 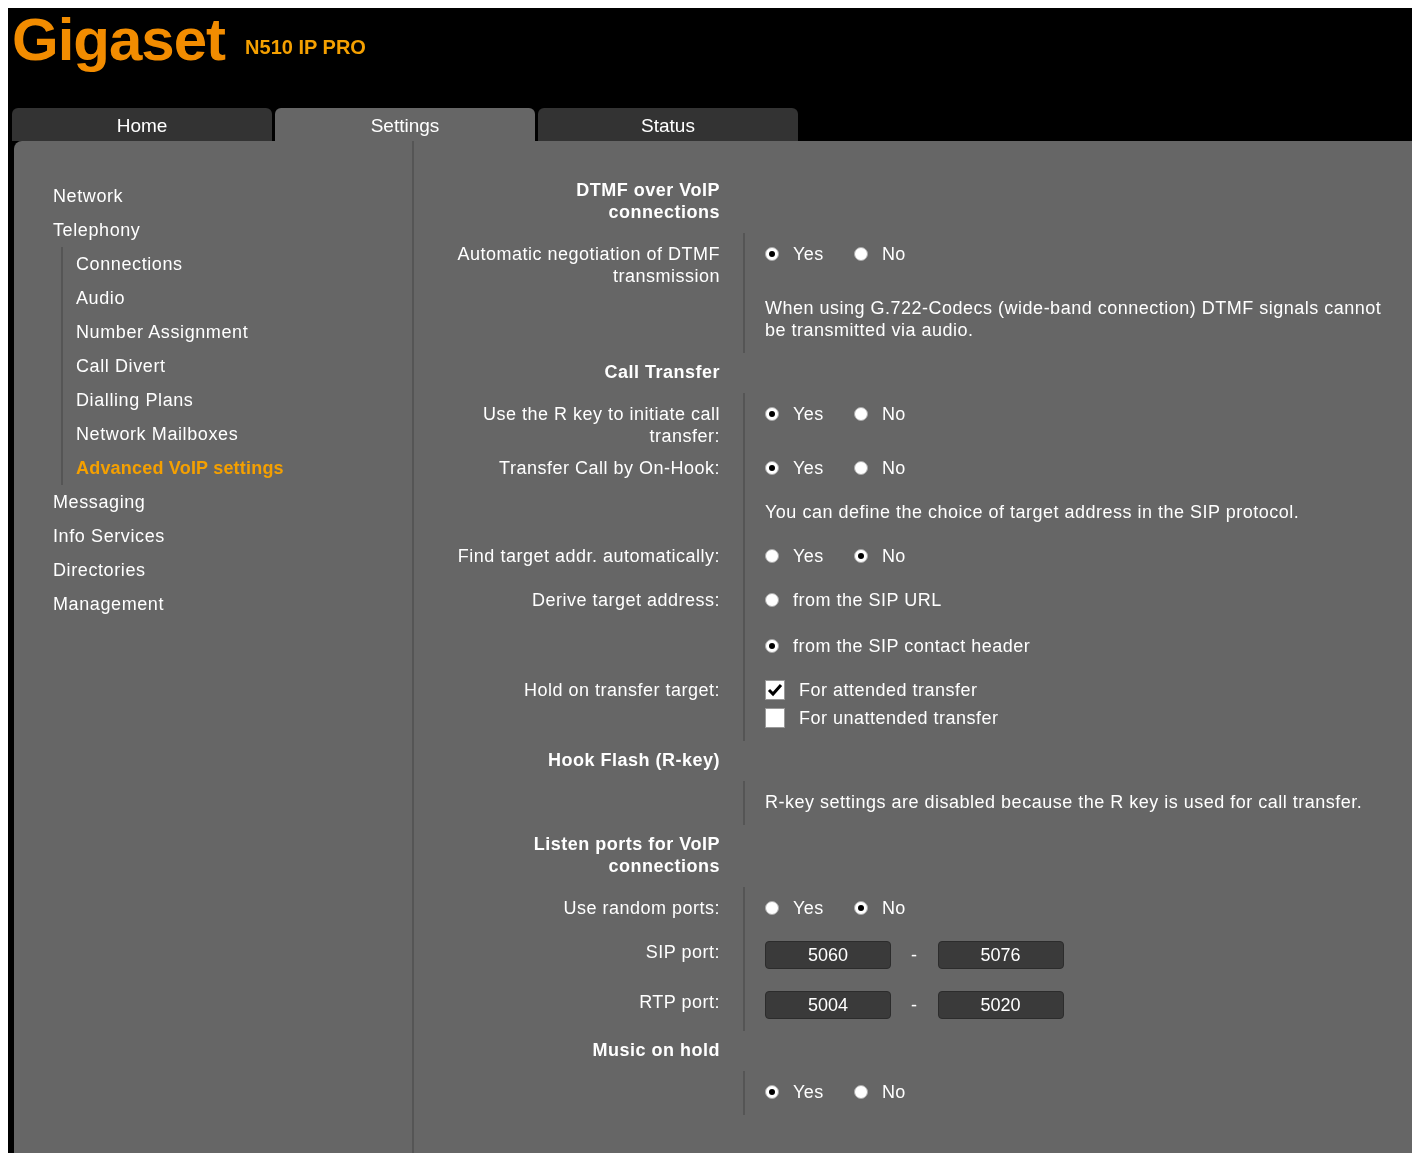 What do you see at coordinates (828, 1005) in the screenshot?
I see `port-input: 5004` at bounding box center [828, 1005].